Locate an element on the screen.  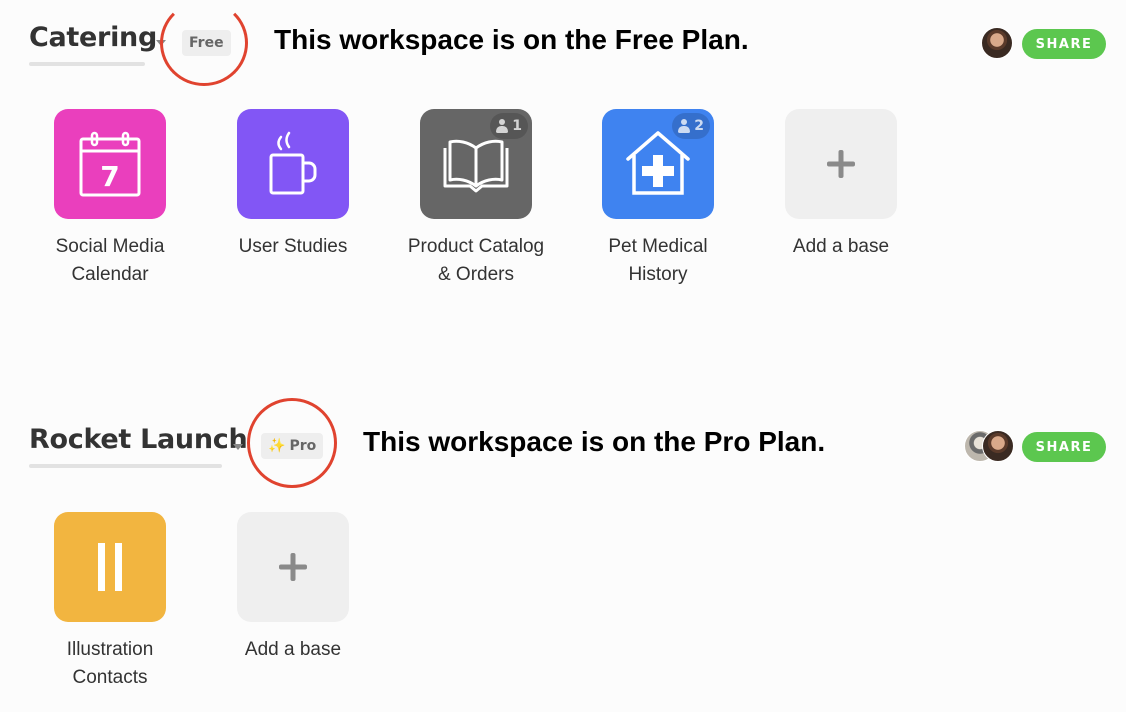
base-label-line1: Product Catalog is located at coordinates (476, 246).